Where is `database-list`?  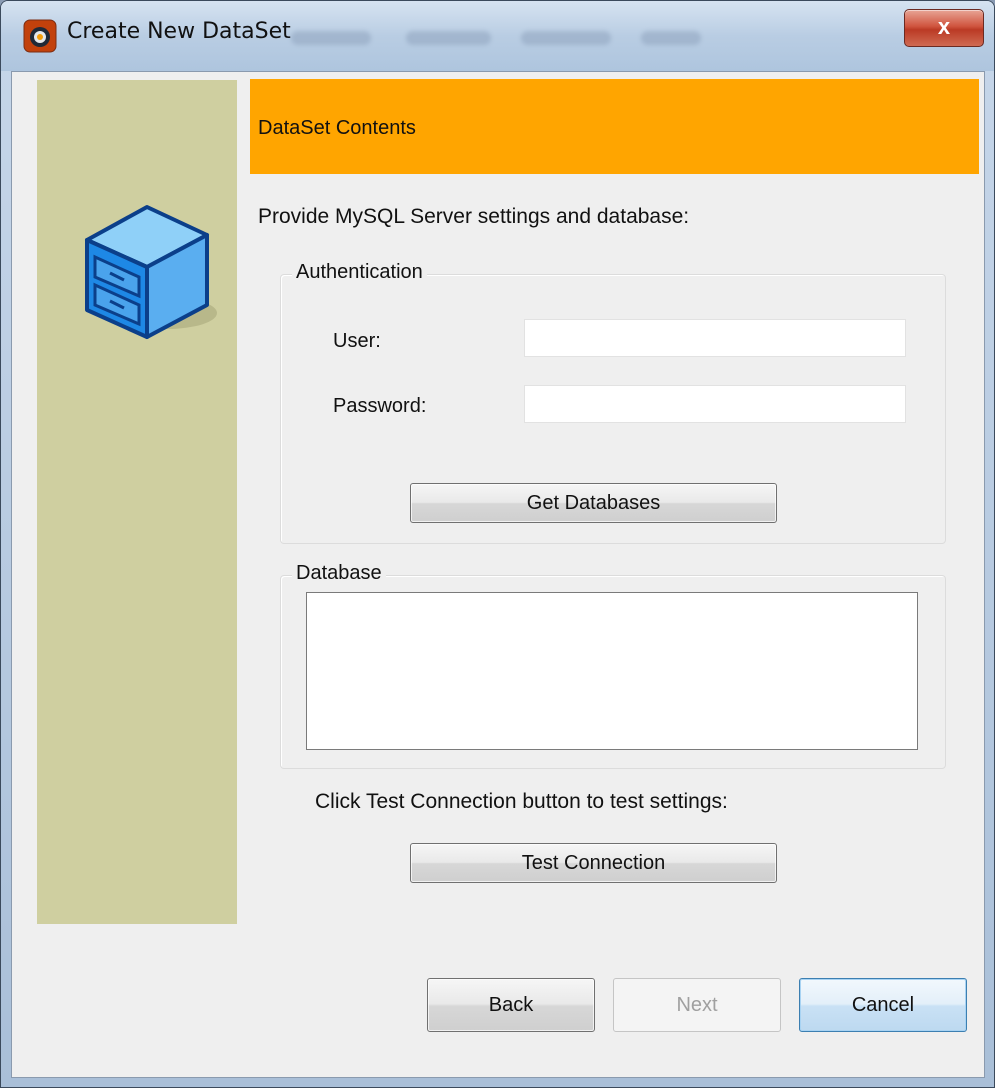
database-list is located at coordinates (612, 671).